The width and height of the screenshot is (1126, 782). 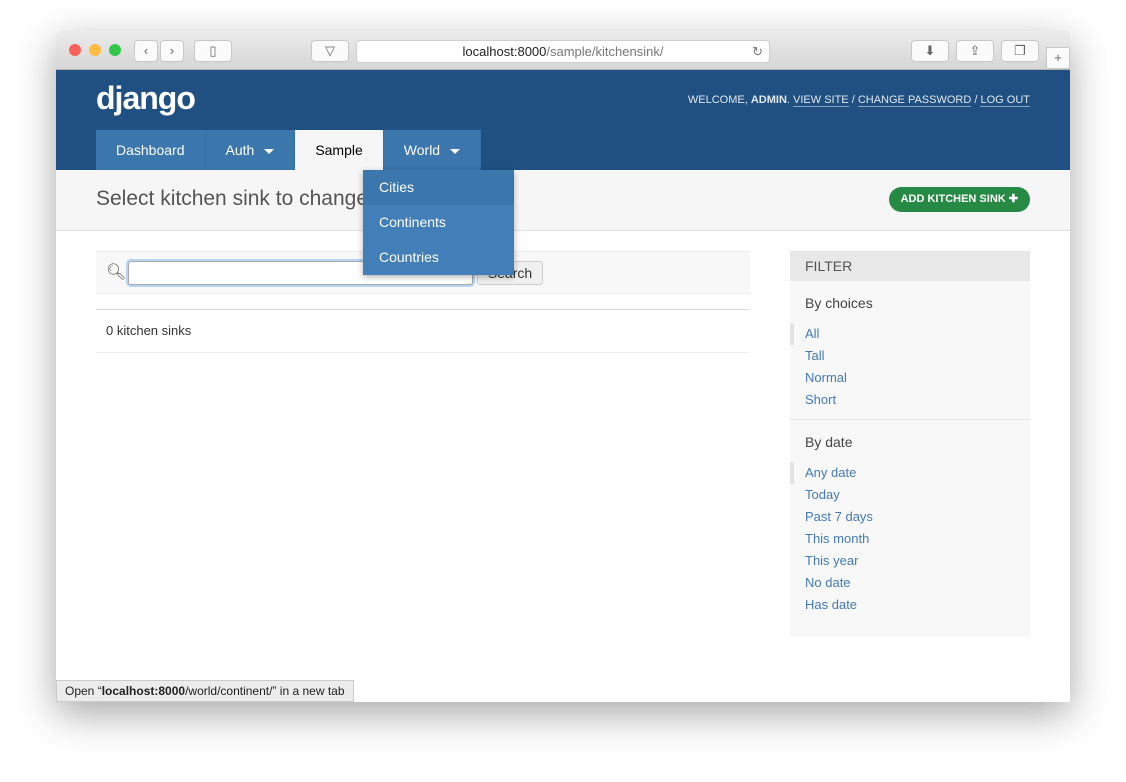 What do you see at coordinates (438, 257) in the screenshot?
I see `menu-item-countries: Countries` at bounding box center [438, 257].